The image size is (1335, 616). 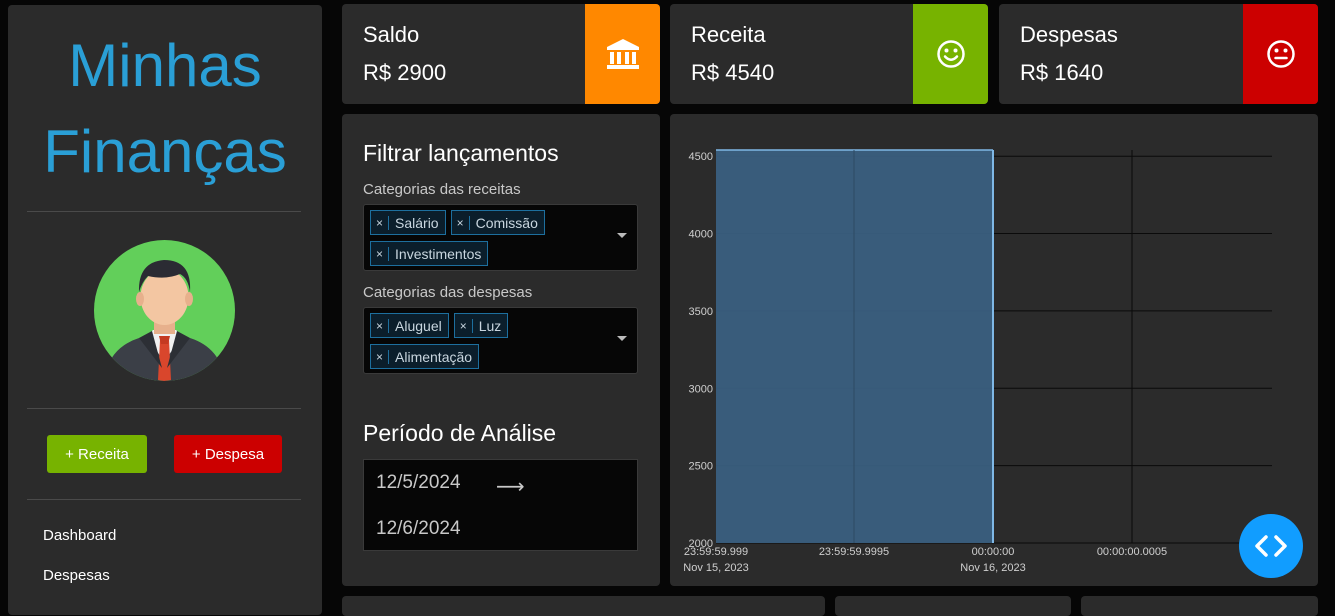 What do you see at coordinates (500, 340) in the screenshot?
I see `despesas-select: × Aluguel × Luz × Alimentação` at bounding box center [500, 340].